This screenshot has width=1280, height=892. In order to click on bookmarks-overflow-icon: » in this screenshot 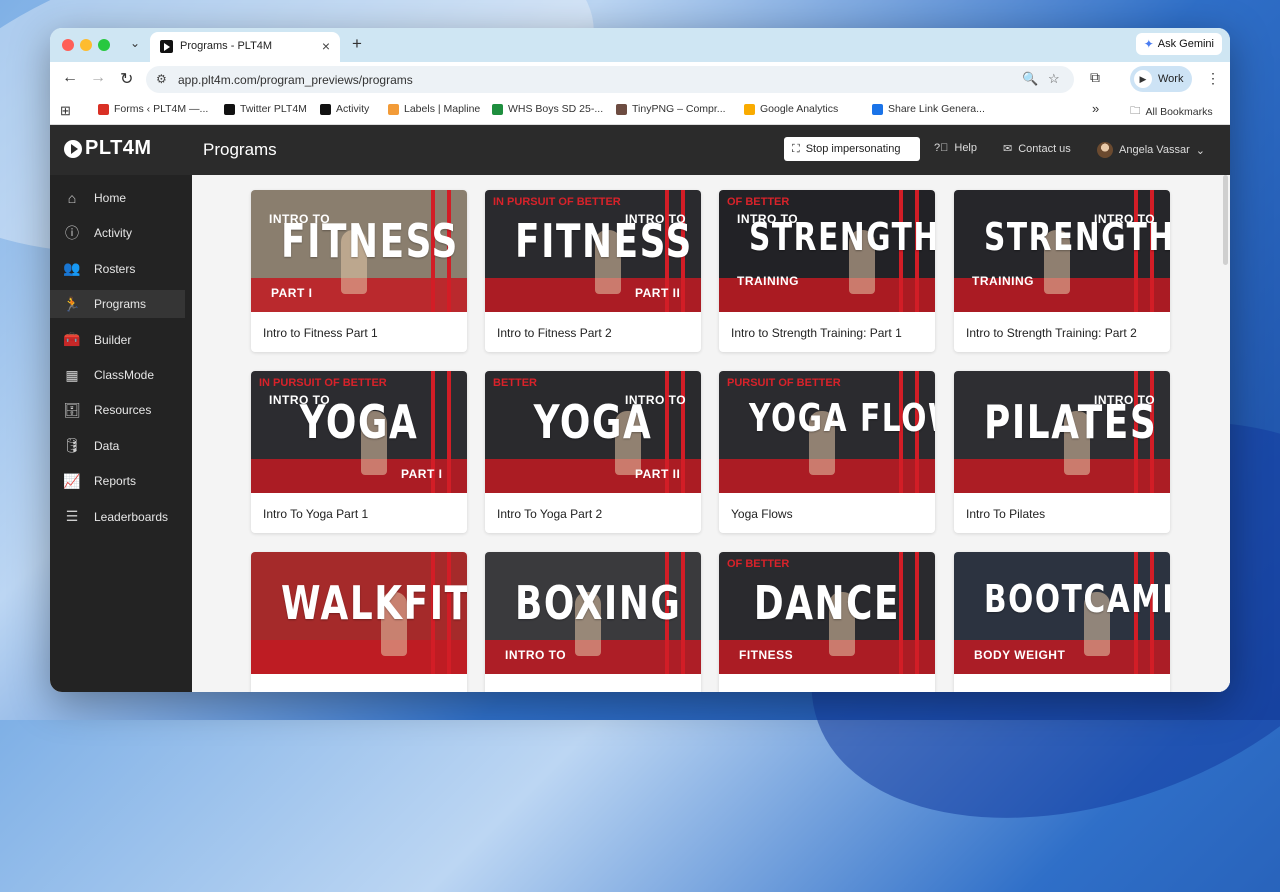, I will do `click(1095, 108)`.